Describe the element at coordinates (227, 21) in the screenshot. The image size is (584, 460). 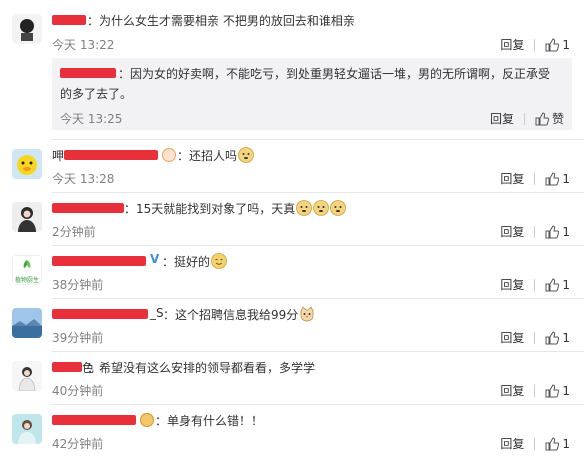
I see `comment-text: 为什么女生才需要相亲 不把男的放回去和谁相亲` at that location.